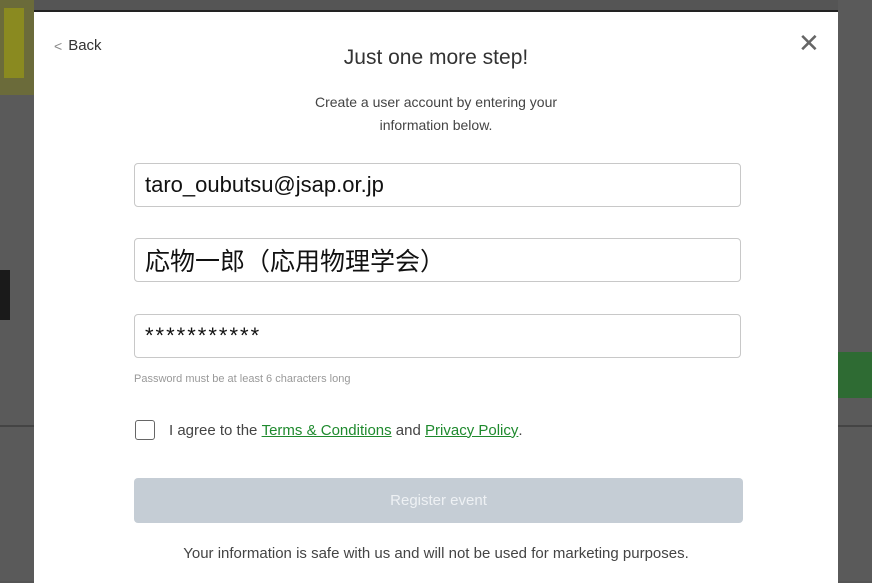  Describe the element at coordinates (855, 426) in the screenshot. I see `background-divider-right` at that location.